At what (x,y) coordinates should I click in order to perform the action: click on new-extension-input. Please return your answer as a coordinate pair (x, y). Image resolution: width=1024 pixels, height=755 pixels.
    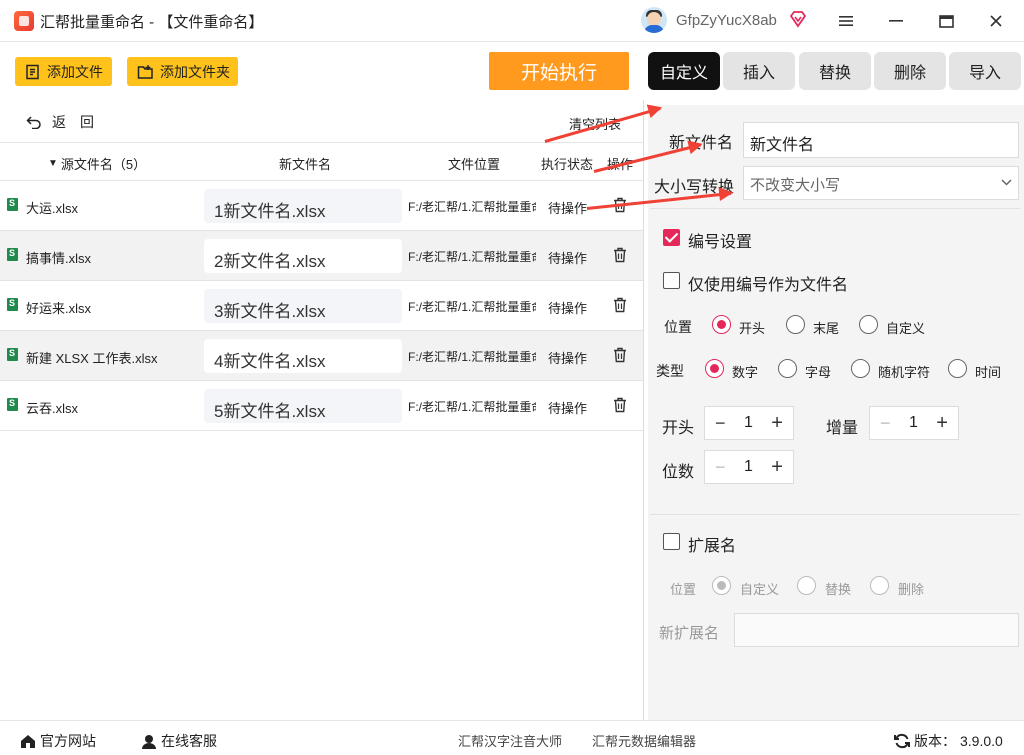
    Looking at the image, I should click on (876, 630).